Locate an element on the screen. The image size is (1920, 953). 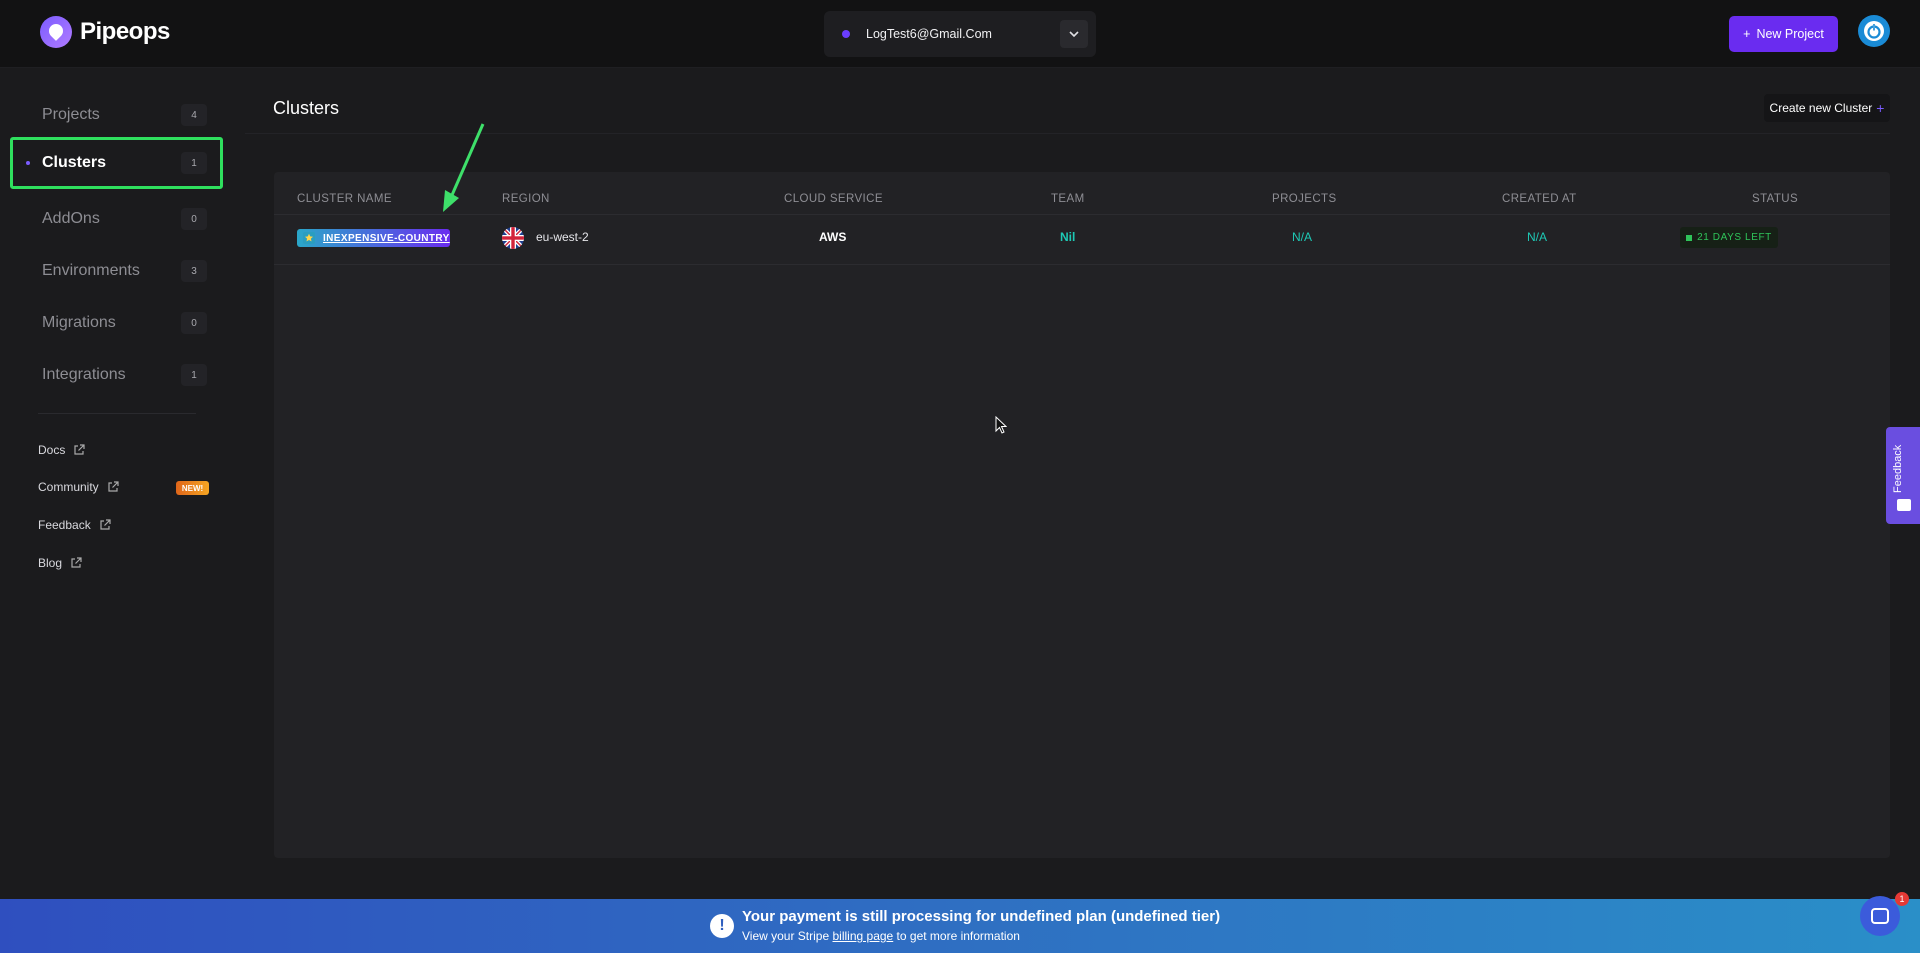
chat-icon is located at coordinates (1880, 916).